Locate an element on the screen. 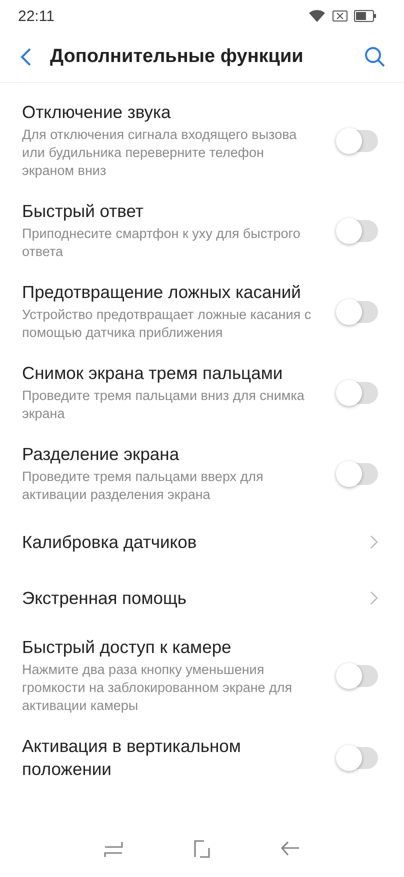 The image size is (404, 877). setting-description: Приподнесите смартфон к уху для быстрого ответа is located at coordinates (162, 243).